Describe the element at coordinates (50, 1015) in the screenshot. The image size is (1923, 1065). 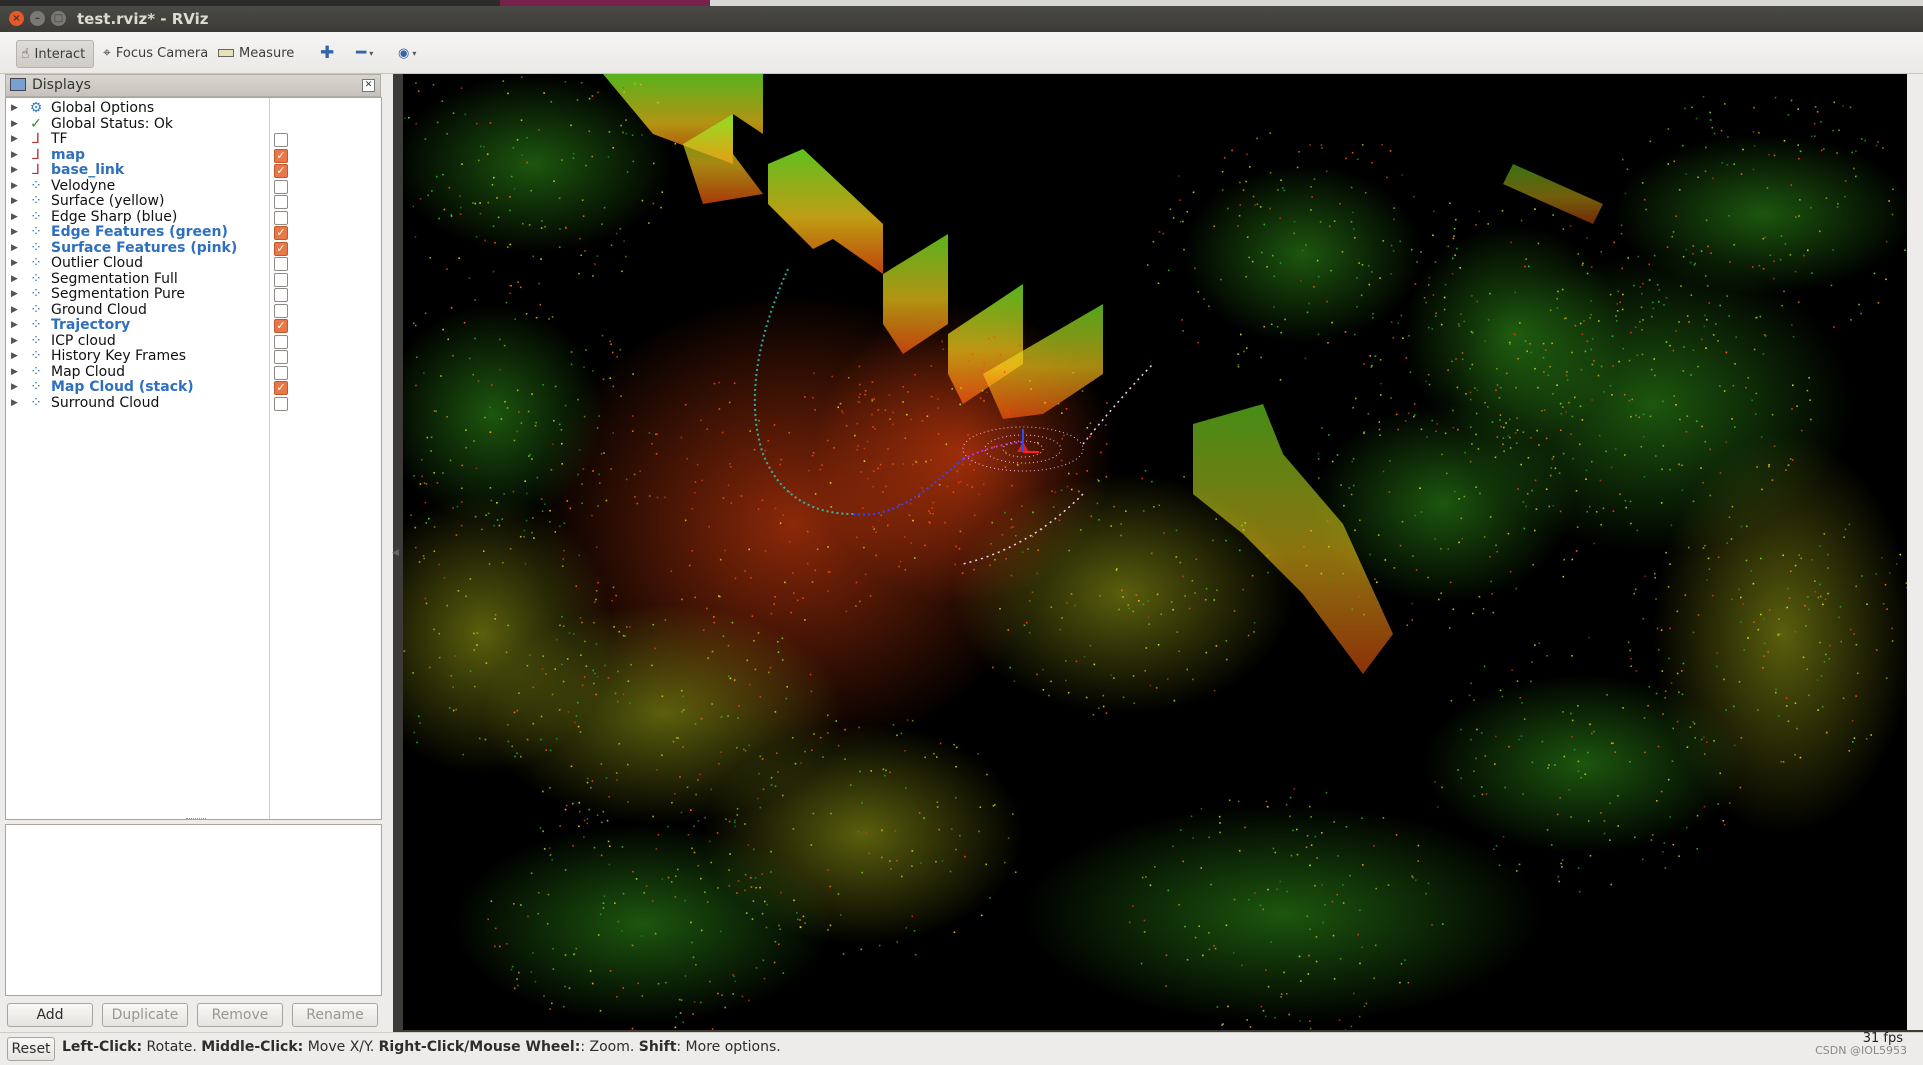
I see `add-display-button: Add` at that location.